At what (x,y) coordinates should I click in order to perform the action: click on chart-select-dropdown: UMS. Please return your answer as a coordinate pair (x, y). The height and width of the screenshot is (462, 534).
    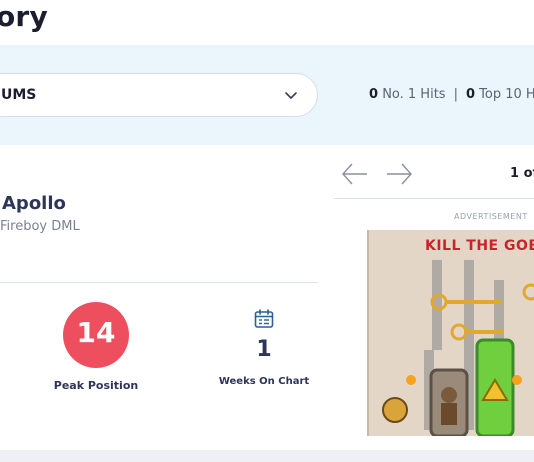
    Looking at the image, I should click on (159, 95).